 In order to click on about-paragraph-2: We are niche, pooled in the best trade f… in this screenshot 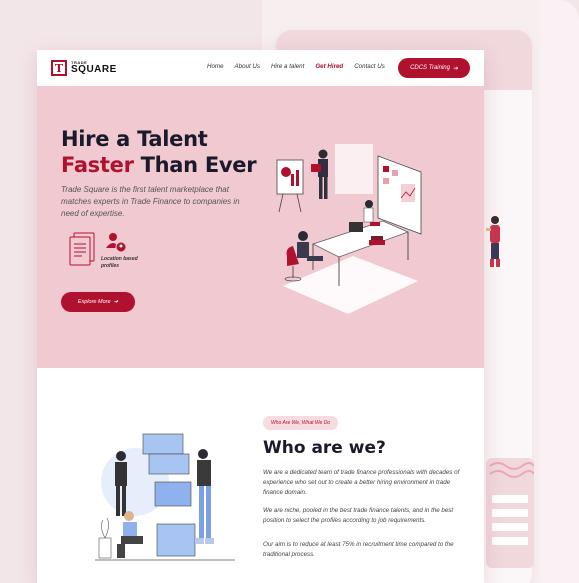, I will do `click(358, 515)`.